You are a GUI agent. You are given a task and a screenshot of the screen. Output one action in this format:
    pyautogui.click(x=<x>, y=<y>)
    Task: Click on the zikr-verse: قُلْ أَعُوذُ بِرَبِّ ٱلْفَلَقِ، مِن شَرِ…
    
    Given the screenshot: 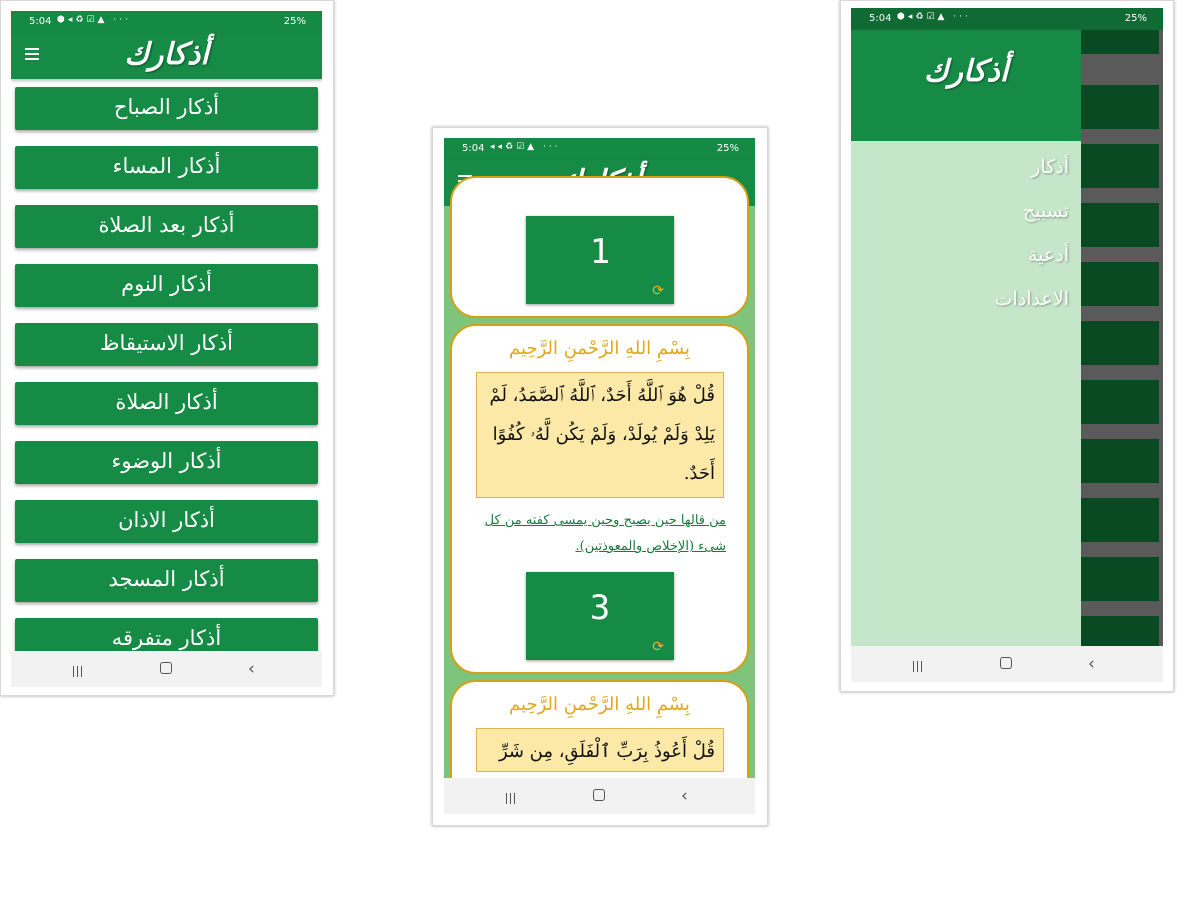 What is the action you would take?
    pyautogui.click(x=600, y=750)
    